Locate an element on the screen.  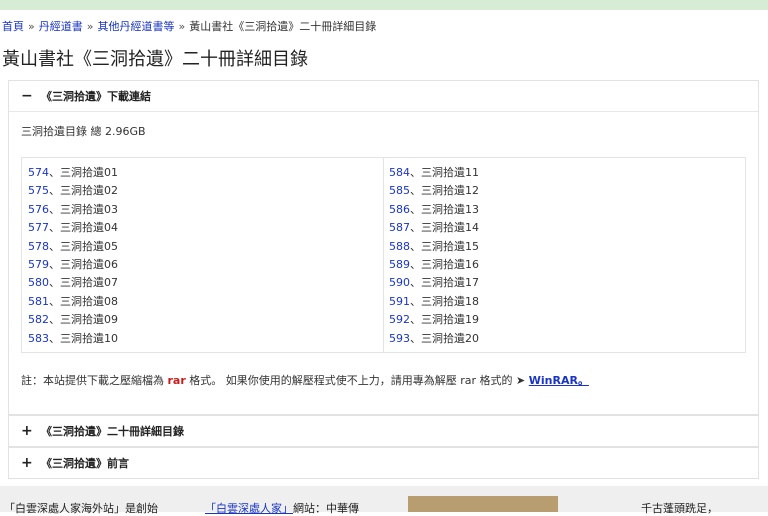
download-link-item: 574、三洞拾遺01 is located at coordinates (73, 173).